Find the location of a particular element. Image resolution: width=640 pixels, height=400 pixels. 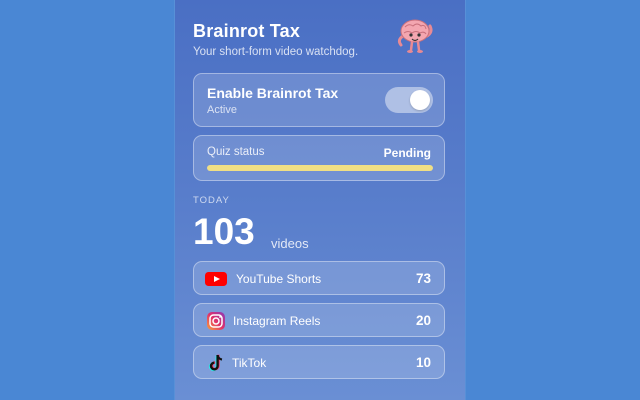

enable-title: Enable Brainrot Tax is located at coordinates (273, 93).